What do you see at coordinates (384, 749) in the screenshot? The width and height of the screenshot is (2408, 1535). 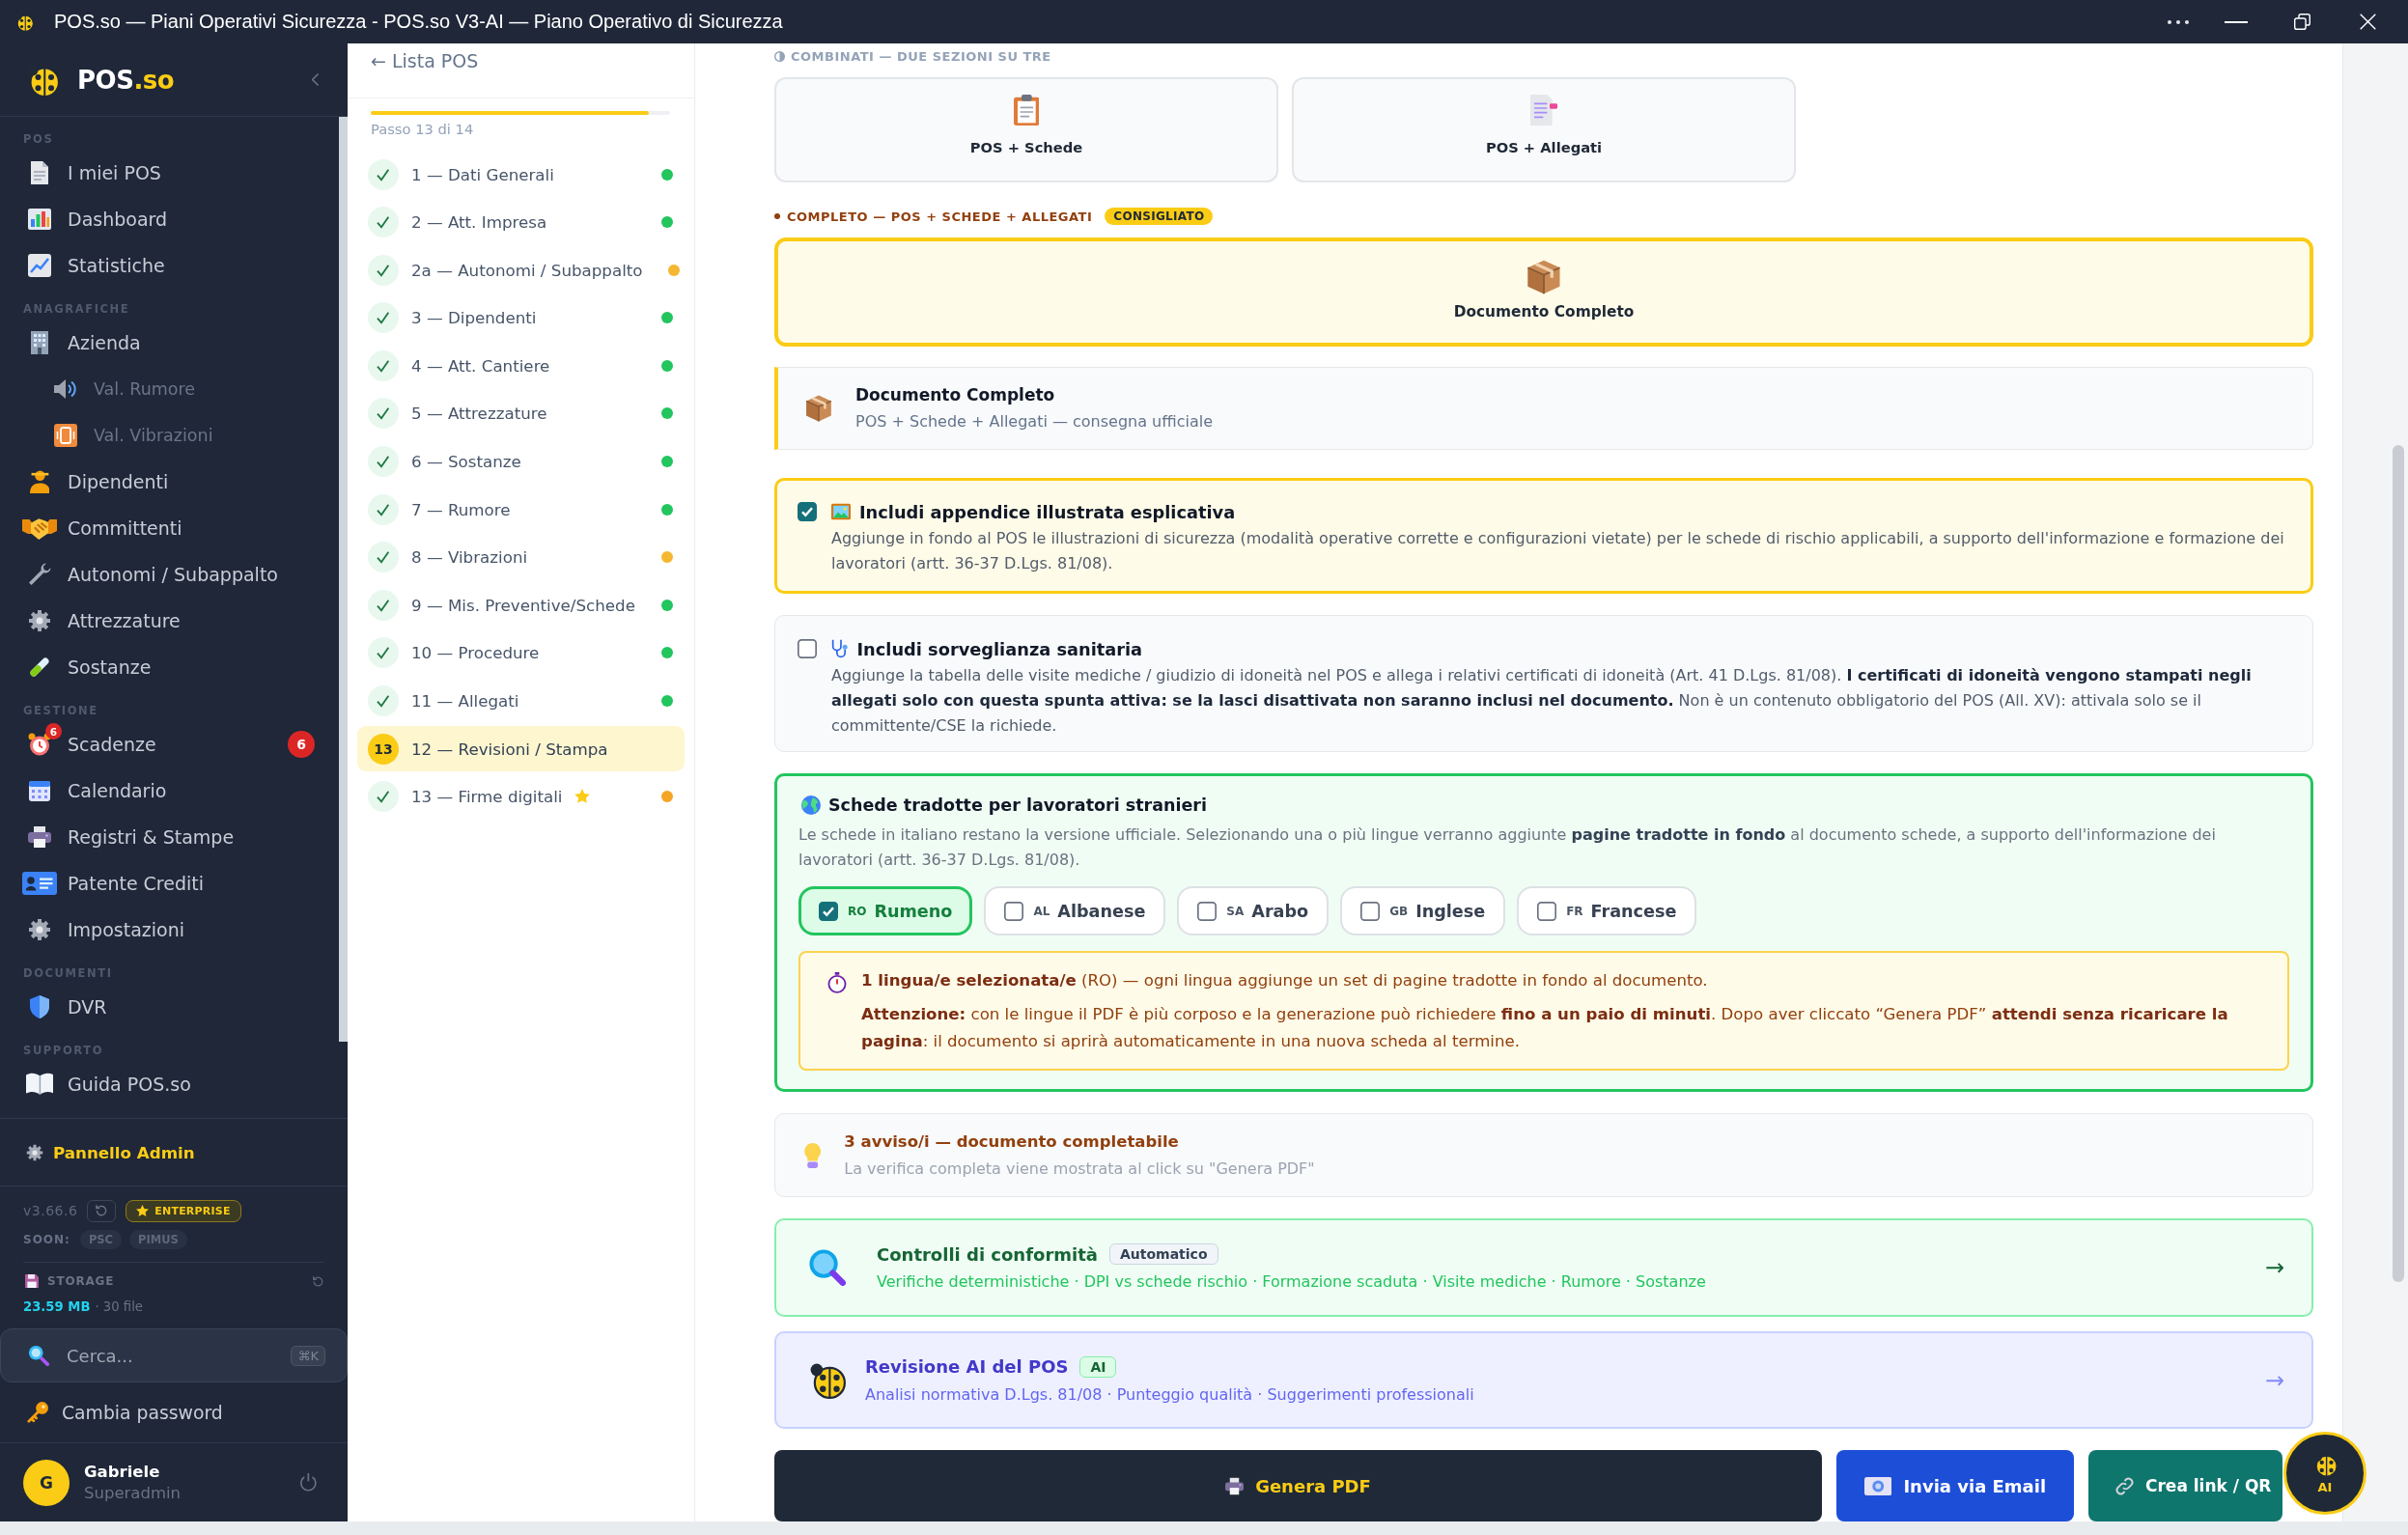 I see `step-number: 13` at bounding box center [384, 749].